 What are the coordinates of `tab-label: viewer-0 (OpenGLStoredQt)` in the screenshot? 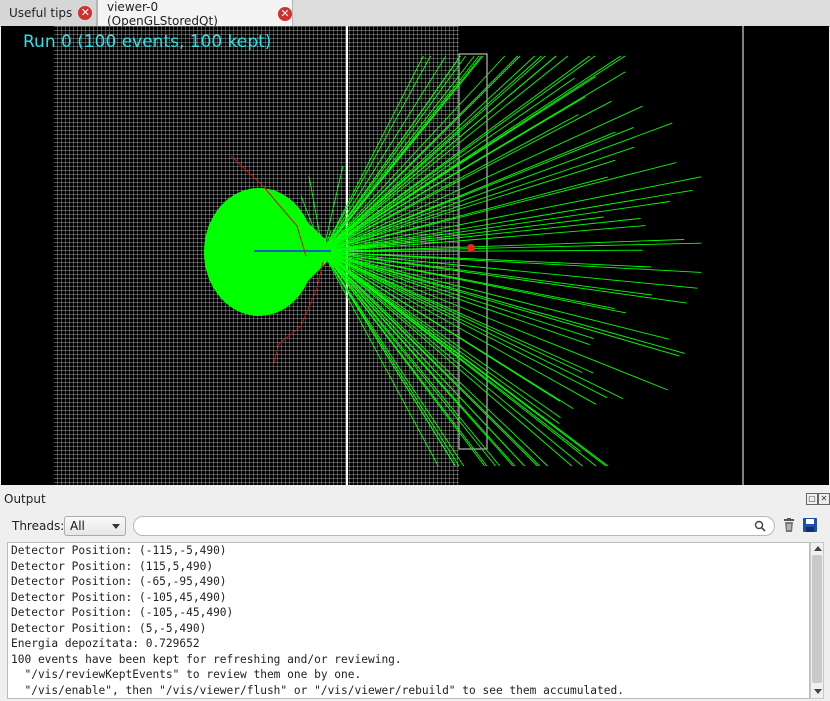 It's located at (162, 14).